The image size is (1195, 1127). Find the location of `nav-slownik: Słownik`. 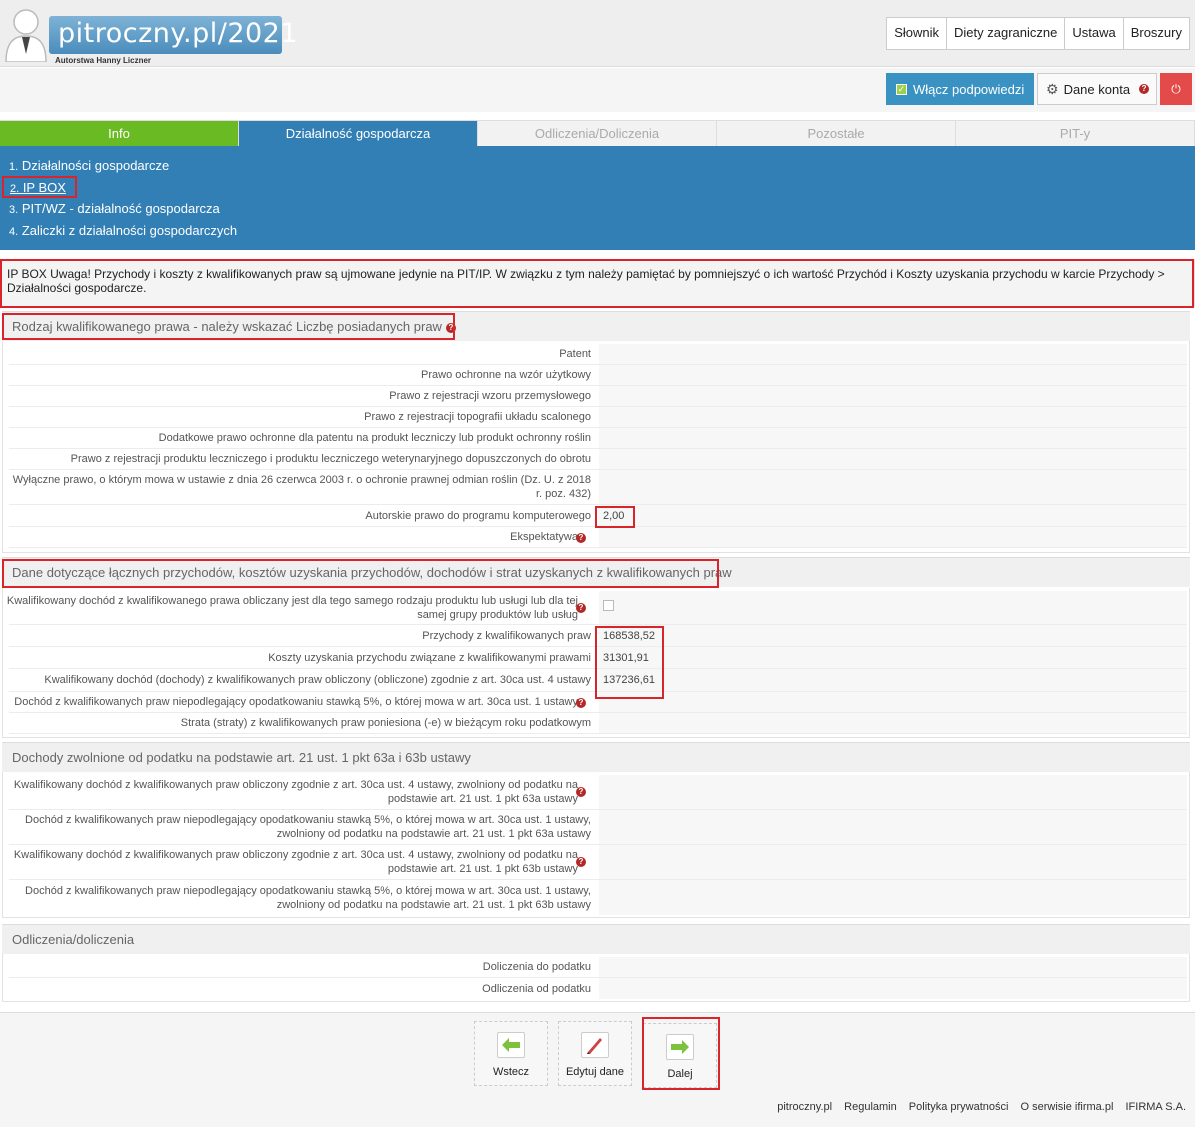

nav-slownik: Słownik is located at coordinates (917, 33).